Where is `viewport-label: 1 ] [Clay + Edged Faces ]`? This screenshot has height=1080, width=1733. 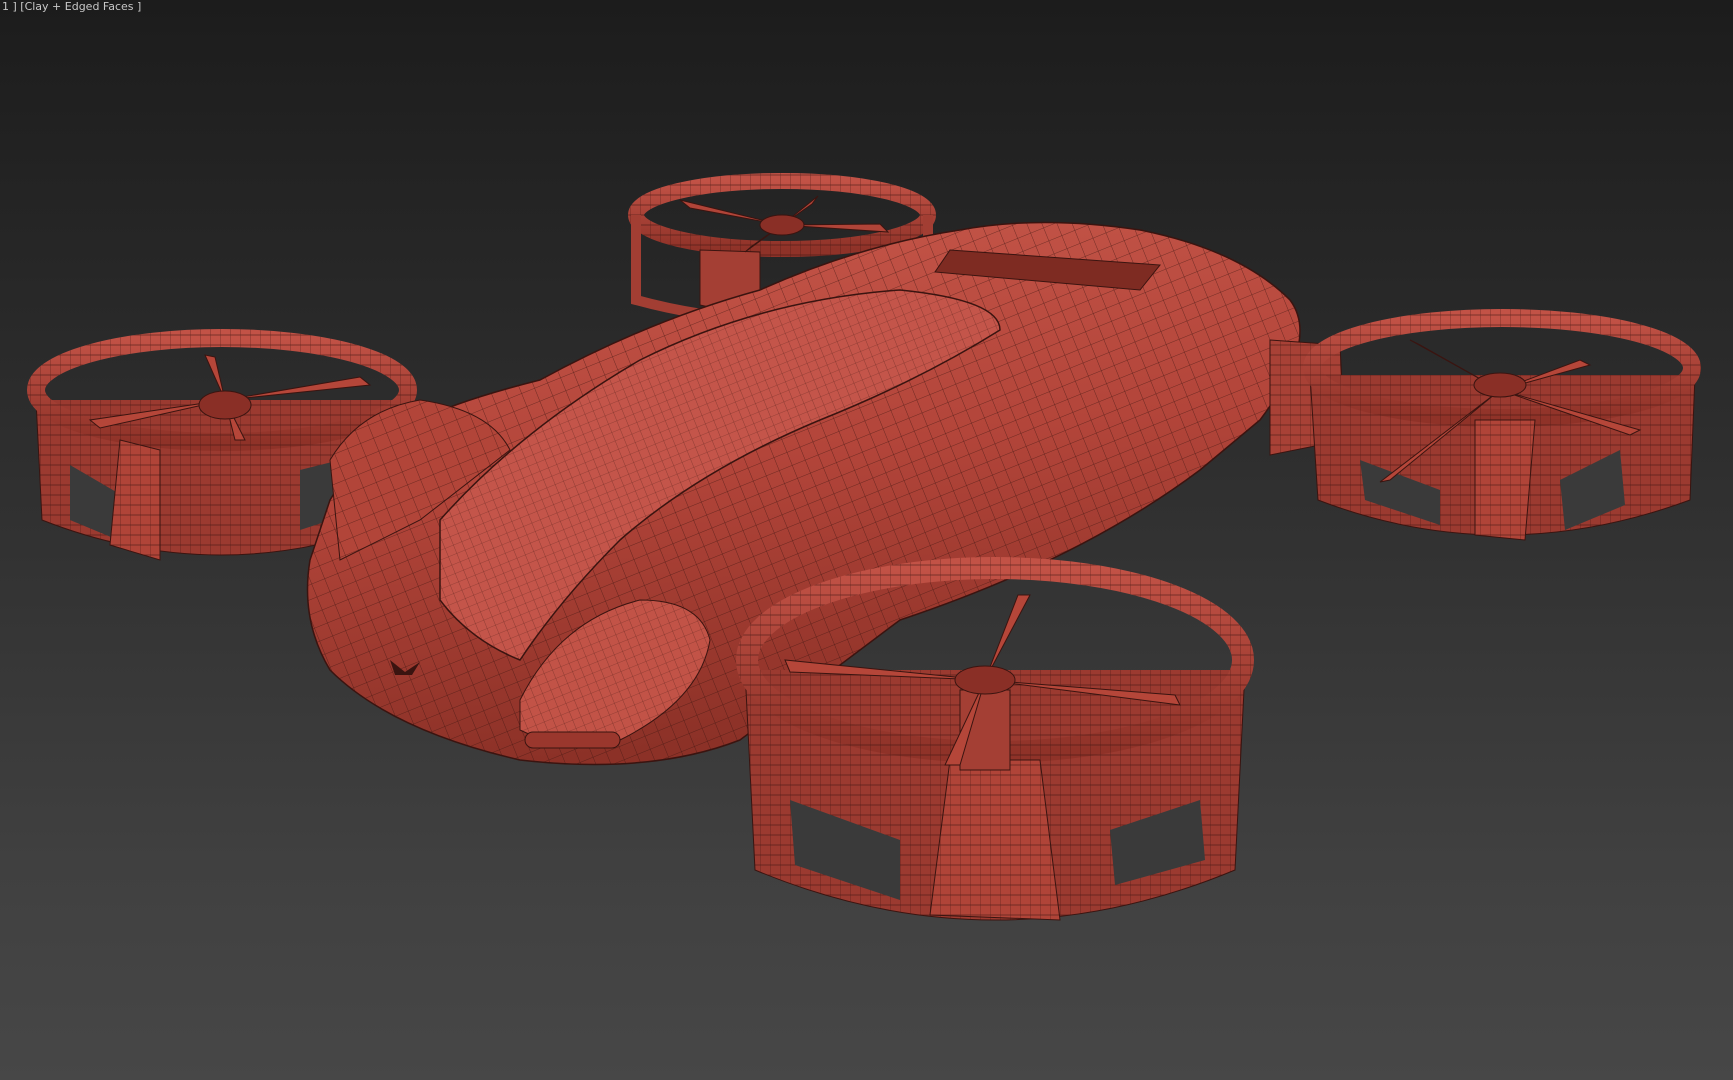
viewport-label: 1 ] [Clay + Edged Faces ] is located at coordinates (71, 6).